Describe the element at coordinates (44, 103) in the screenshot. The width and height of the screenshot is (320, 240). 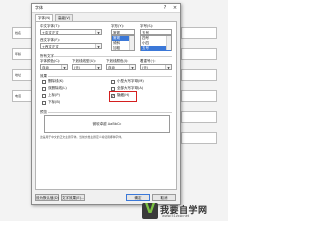
I see `subscript-checkbox` at that location.